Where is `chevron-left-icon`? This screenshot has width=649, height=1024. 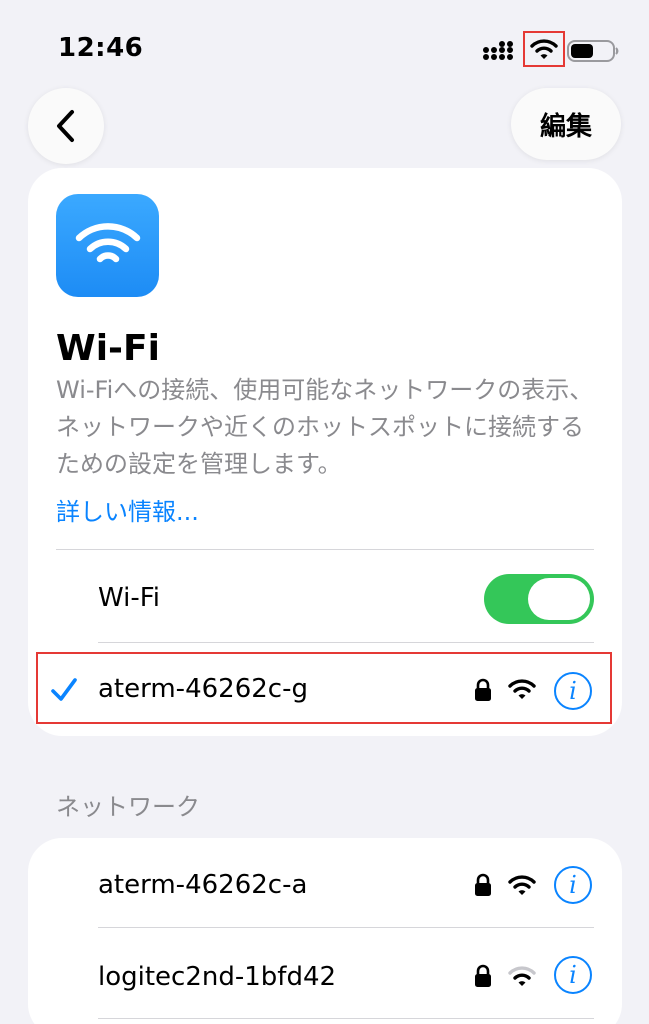
chevron-left-icon is located at coordinates (65, 126).